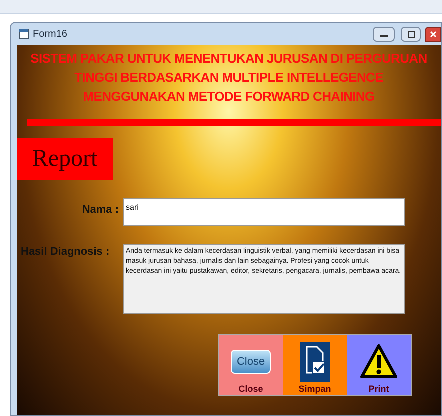  Describe the element at coordinates (251, 362) in the screenshot. I see `close-sign-icon: Close` at that location.